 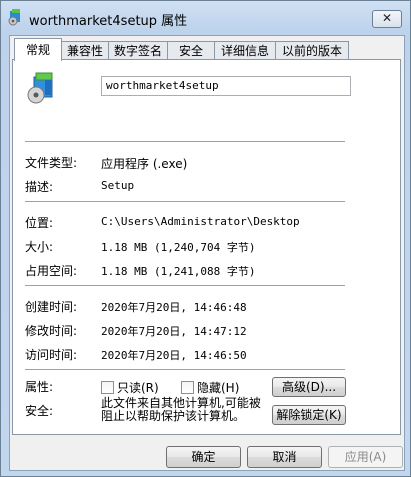 I want to click on location-value: C:\Users\Administrator\Desktop, so click(x=200, y=221).